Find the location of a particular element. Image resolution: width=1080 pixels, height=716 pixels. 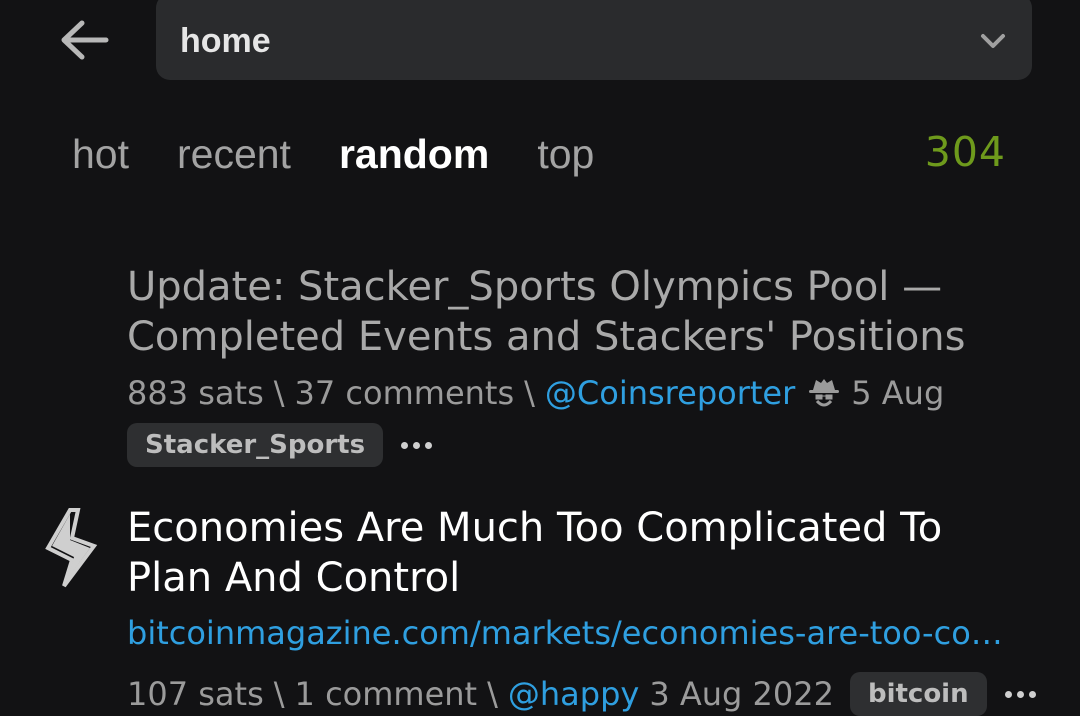

item-tags: Stacker_Sports is located at coordinates (280, 445).